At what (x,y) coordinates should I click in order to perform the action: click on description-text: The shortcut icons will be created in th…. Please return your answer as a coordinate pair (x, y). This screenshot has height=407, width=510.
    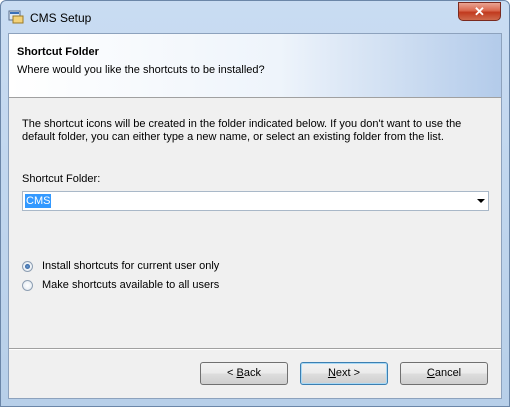
    Looking at the image, I should click on (242, 130).